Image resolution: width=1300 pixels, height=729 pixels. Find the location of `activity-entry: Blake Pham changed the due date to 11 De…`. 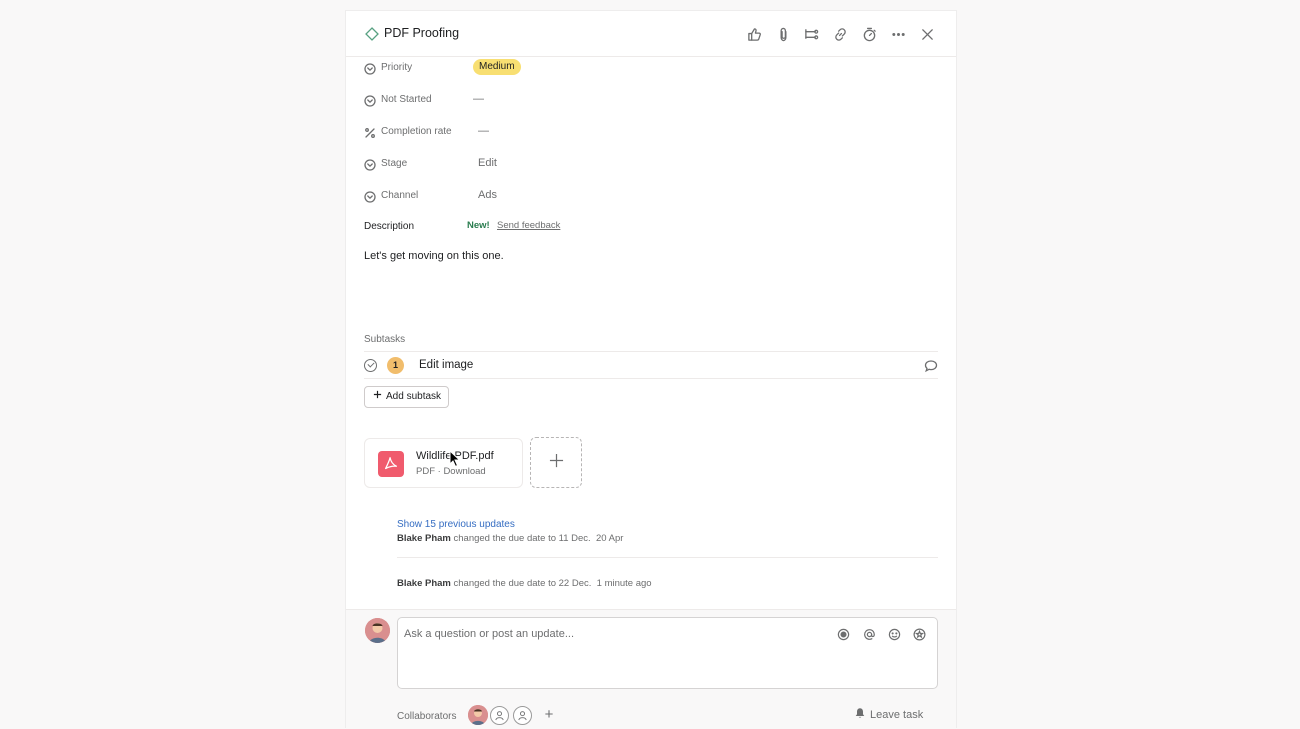

activity-entry: Blake Pham changed the due date to 11 De… is located at coordinates (510, 538).